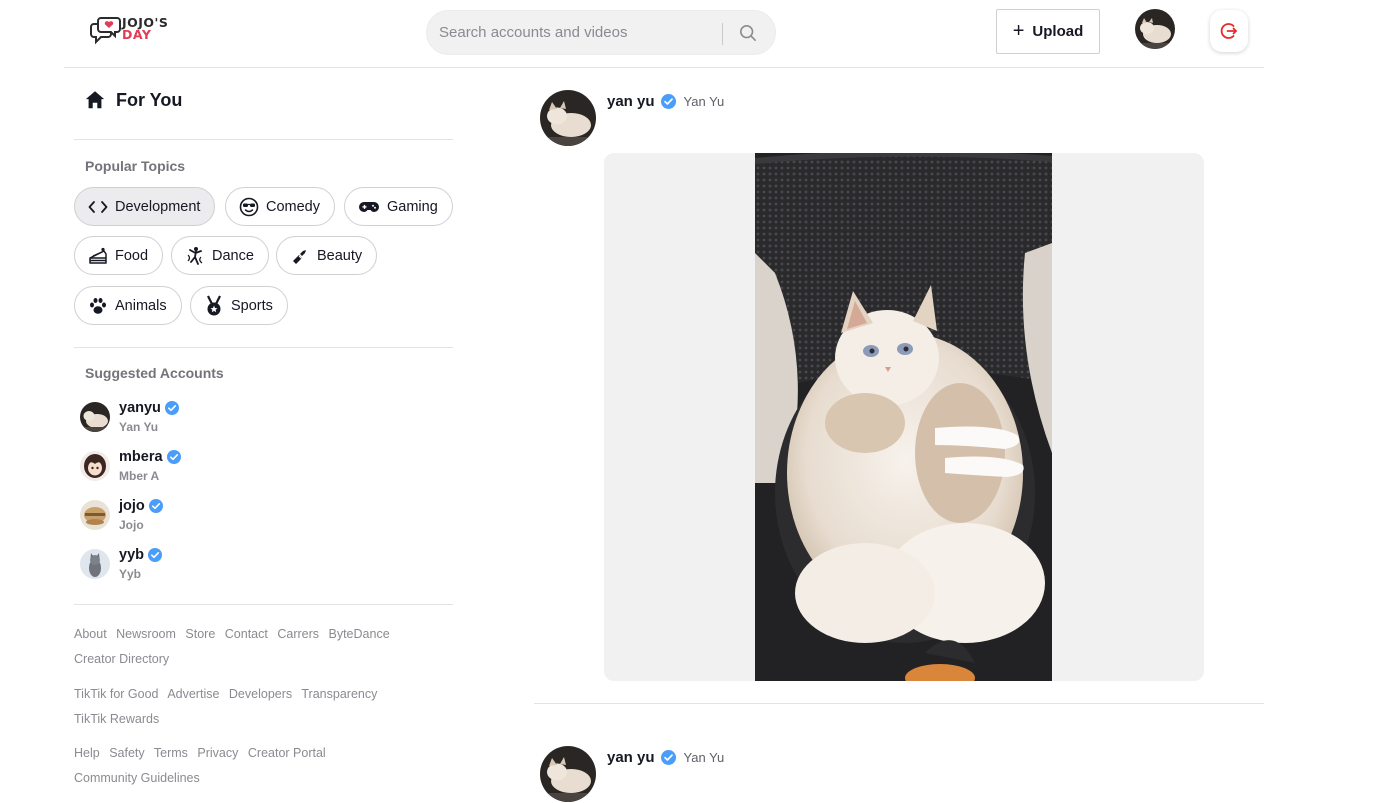 The height and width of the screenshot is (803, 1387). Describe the element at coordinates (298, 634) in the screenshot. I see `footer-link-carrers: Carrers` at that location.